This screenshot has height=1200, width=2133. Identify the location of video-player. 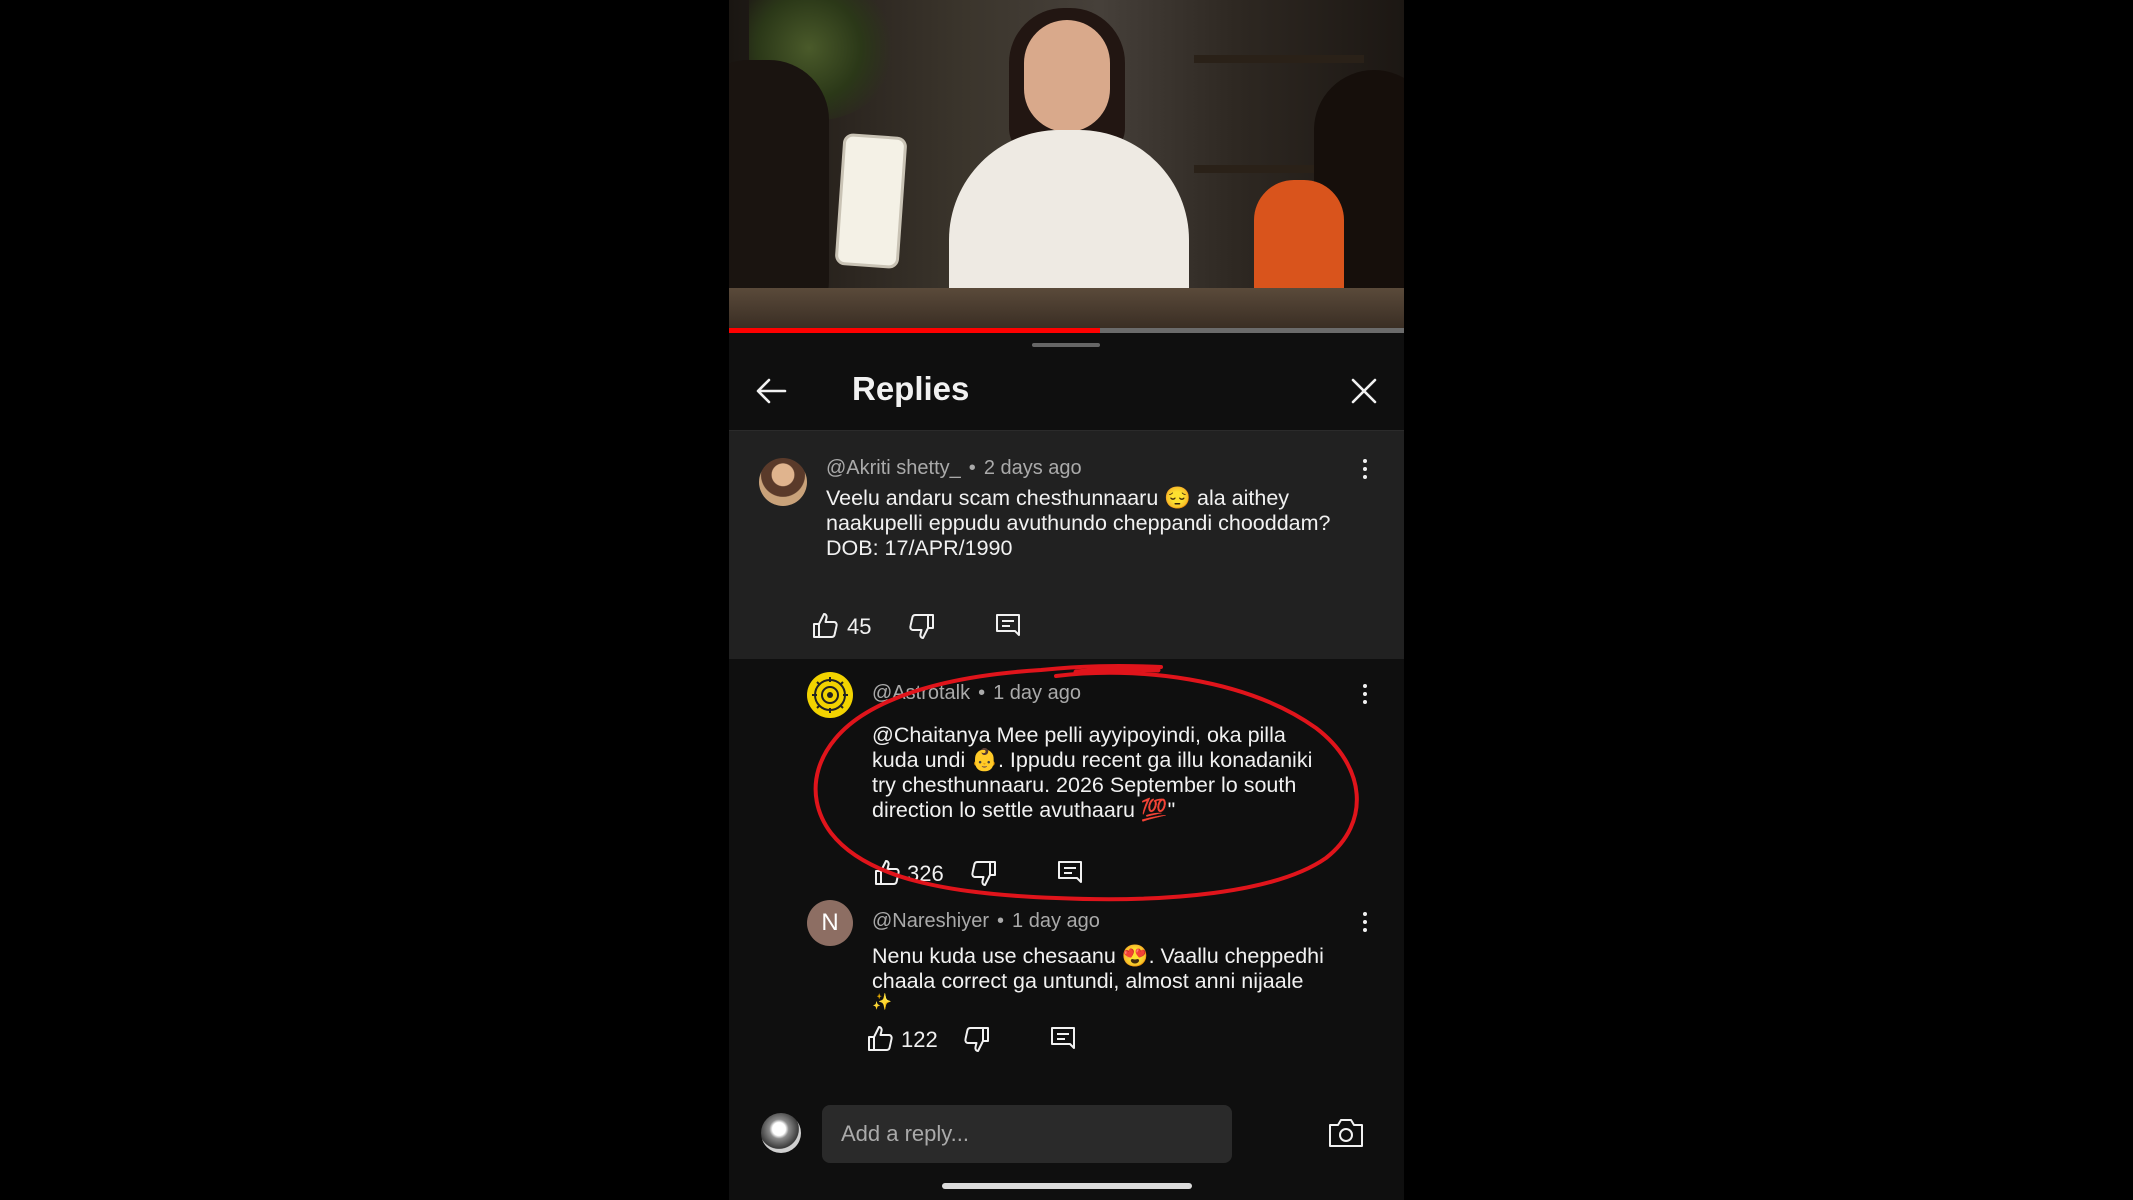
(1066, 164).